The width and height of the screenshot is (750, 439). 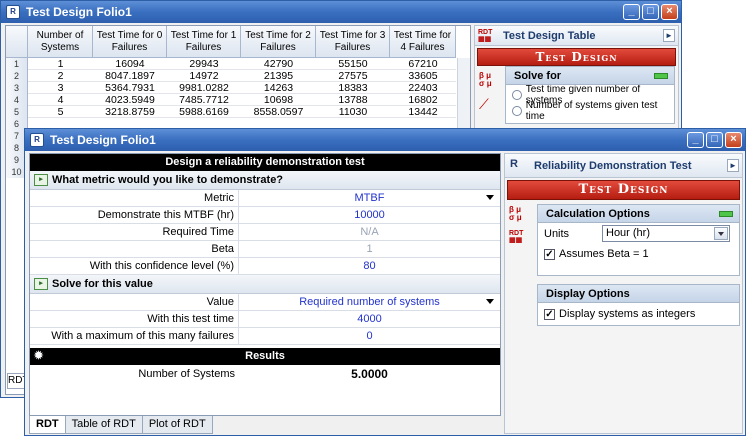 What do you see at coordinates (177, 425) in the screenshot?
I see `tab-plot-of-rdt: Plot of RDT` at bounding box center [177, 425].